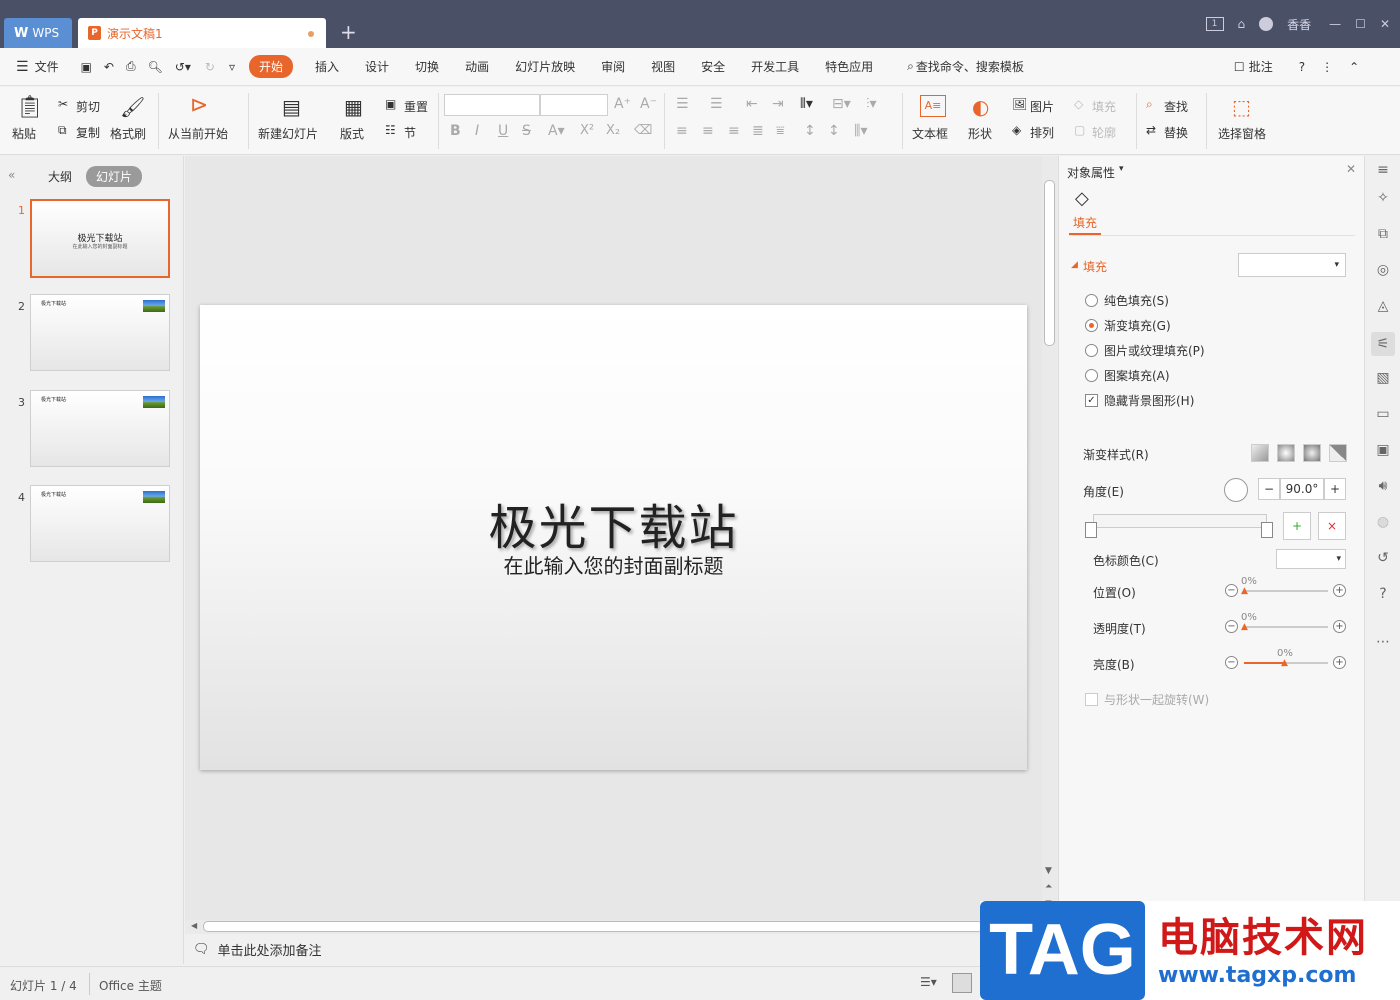  Describe the element at coordinates (1145, 350) in the screenshot. I see `picture-fill-option: 图片或纹理填充(P)` at that location.